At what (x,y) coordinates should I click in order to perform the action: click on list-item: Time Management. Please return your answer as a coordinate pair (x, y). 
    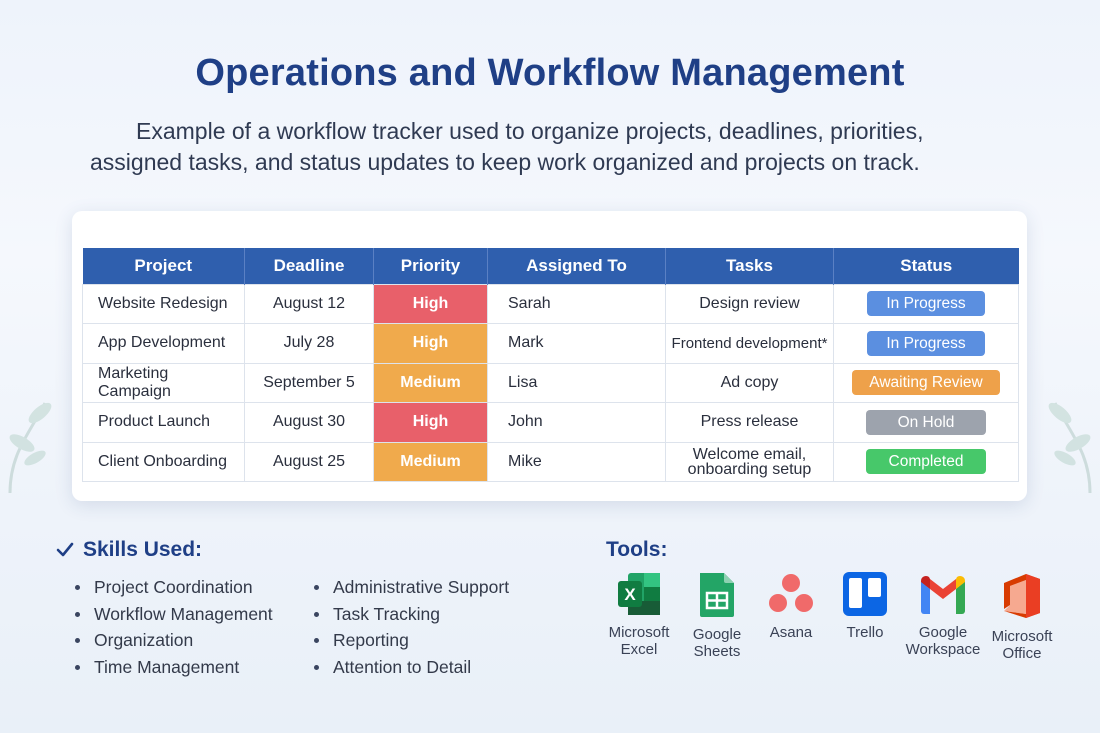
    Looking at the image, I should click on (174, 667).